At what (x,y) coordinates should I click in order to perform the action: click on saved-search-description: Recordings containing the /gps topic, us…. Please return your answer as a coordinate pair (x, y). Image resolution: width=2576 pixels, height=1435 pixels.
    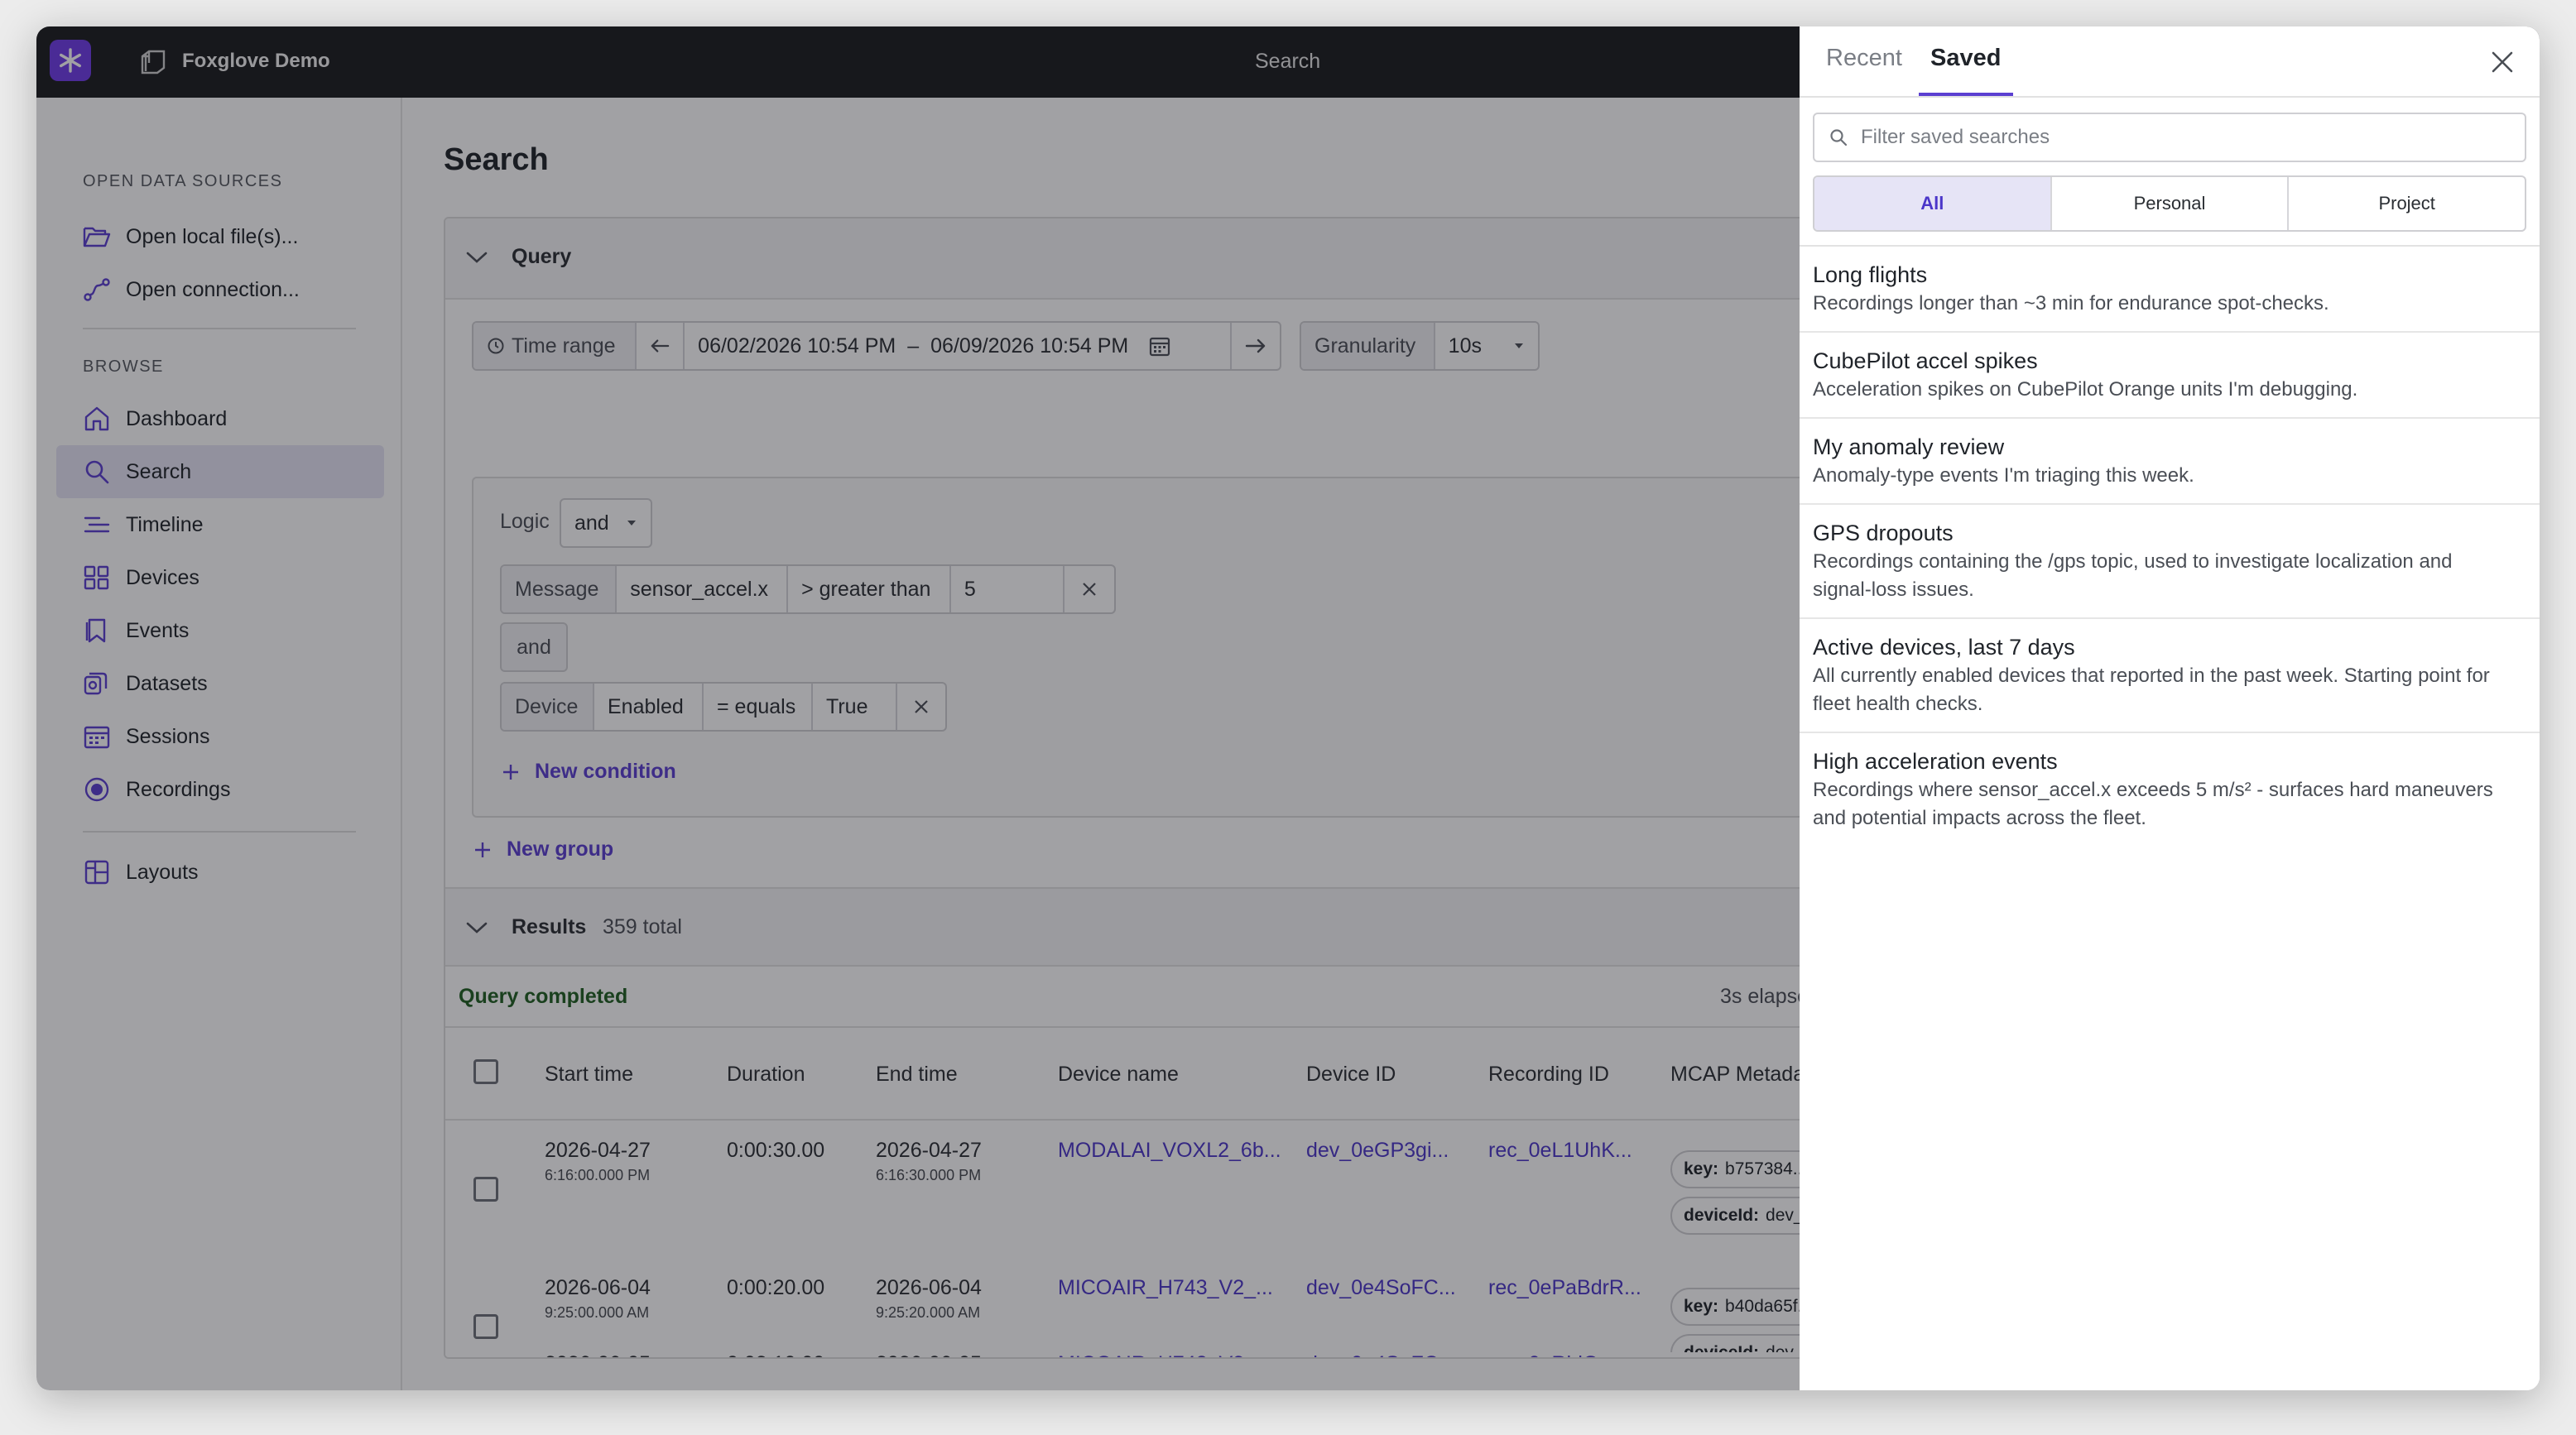
    Looking at the image, I should click on (2133, 575).